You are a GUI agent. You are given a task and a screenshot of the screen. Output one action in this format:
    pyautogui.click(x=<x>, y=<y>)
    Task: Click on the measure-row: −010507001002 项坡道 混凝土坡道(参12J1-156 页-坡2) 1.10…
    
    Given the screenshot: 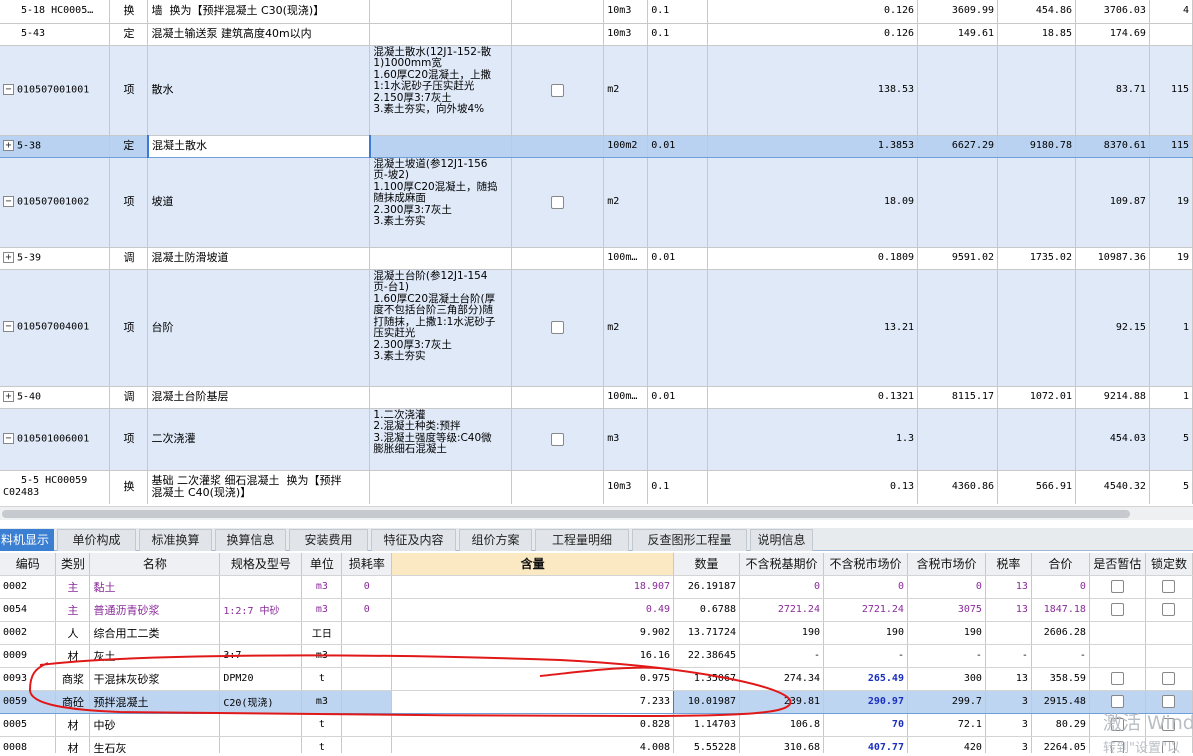 What is the action you would take?
    pyautogui.click(x=596, y=202)
    